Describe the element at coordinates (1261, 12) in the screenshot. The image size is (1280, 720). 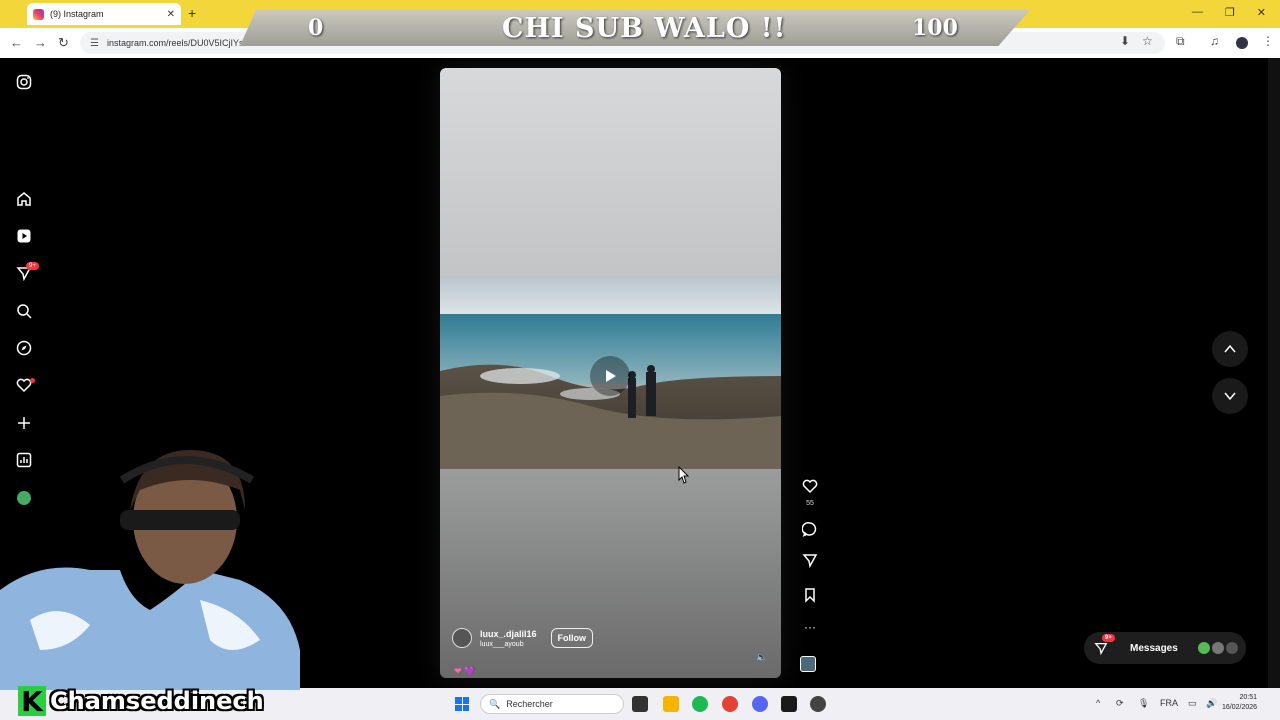
I see `close-window-button: ✕` at that location.